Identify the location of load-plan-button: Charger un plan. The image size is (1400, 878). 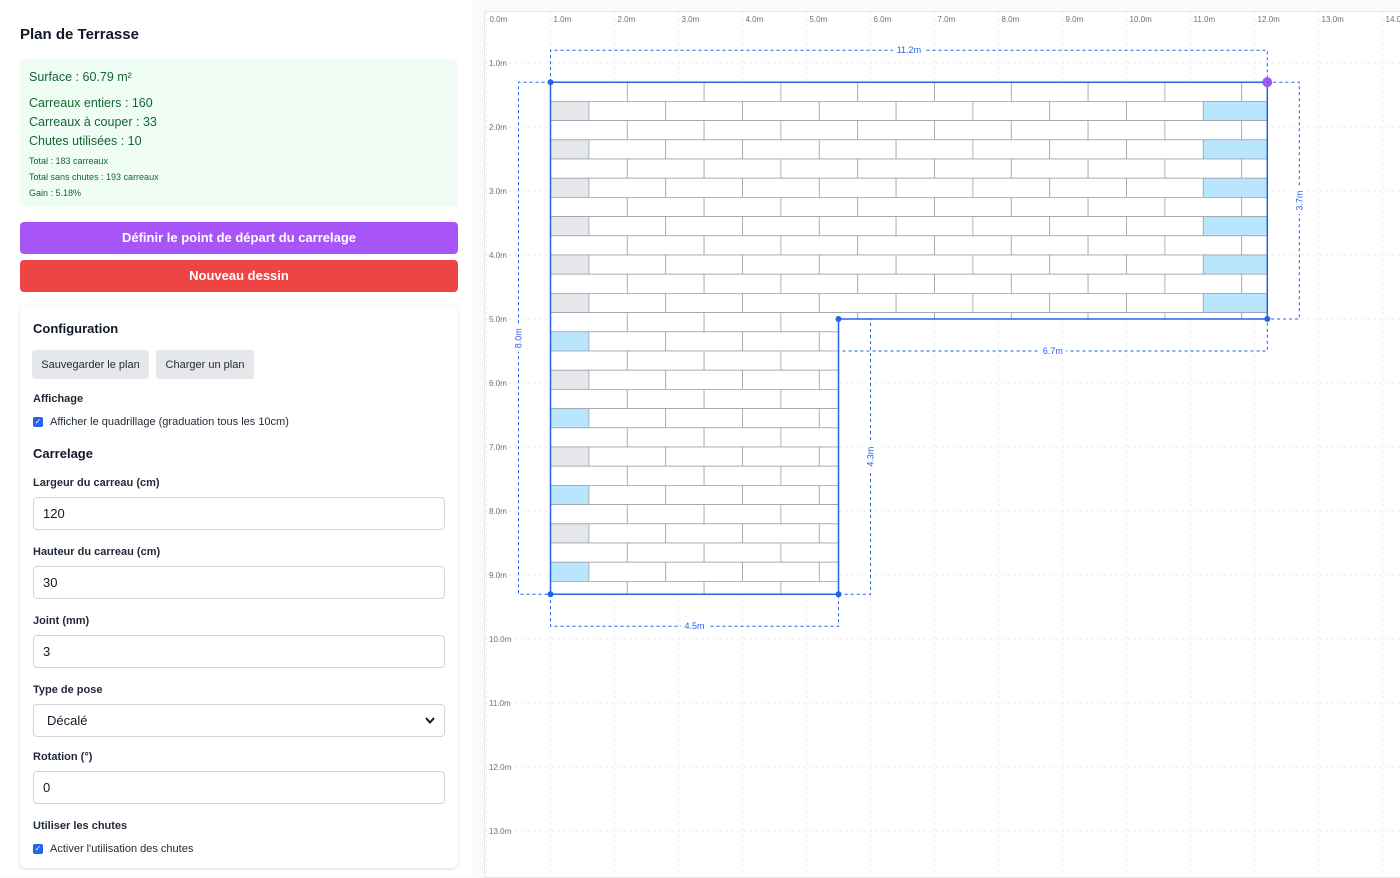
(205, 364).